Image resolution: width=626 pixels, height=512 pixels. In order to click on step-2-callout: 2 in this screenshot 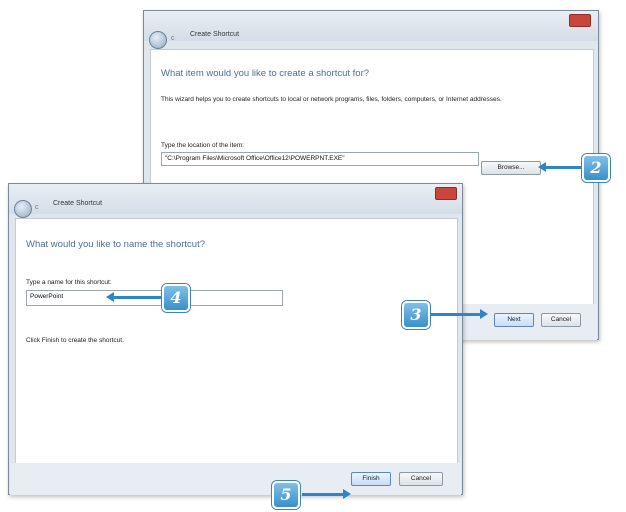, I will do `click(596, 168)`.